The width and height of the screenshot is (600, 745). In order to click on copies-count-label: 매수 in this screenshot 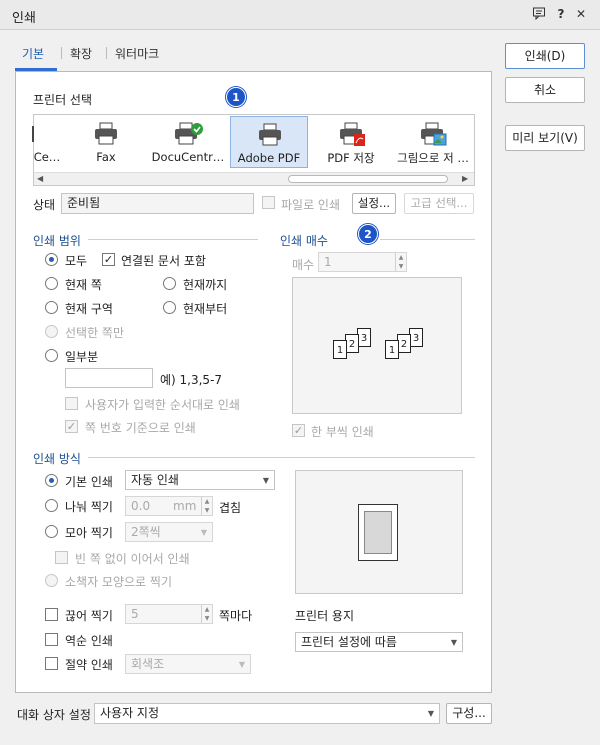, I will do `click(303, 265)`.